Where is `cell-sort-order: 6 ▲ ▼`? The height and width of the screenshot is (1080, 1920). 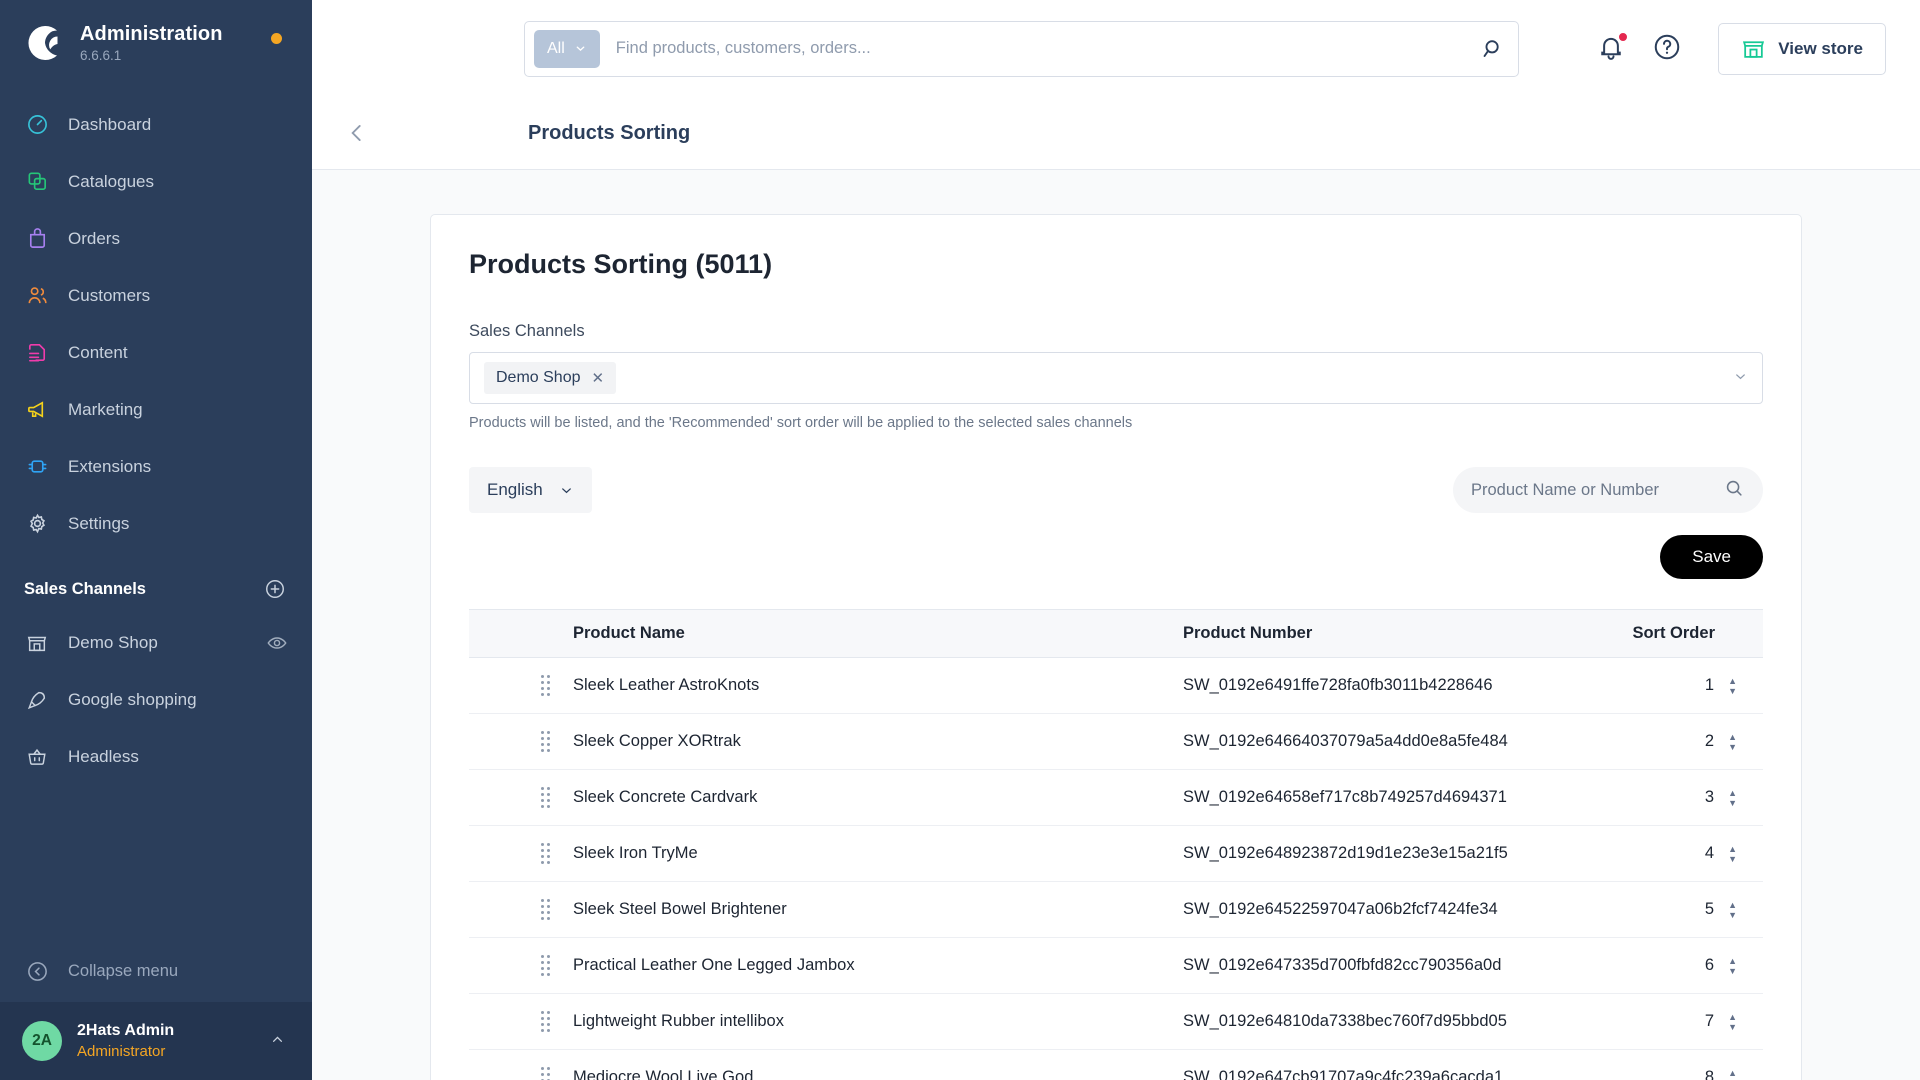 cell-sort-order: 6 ▲ ▼ is located at coordinates (1688, 965).